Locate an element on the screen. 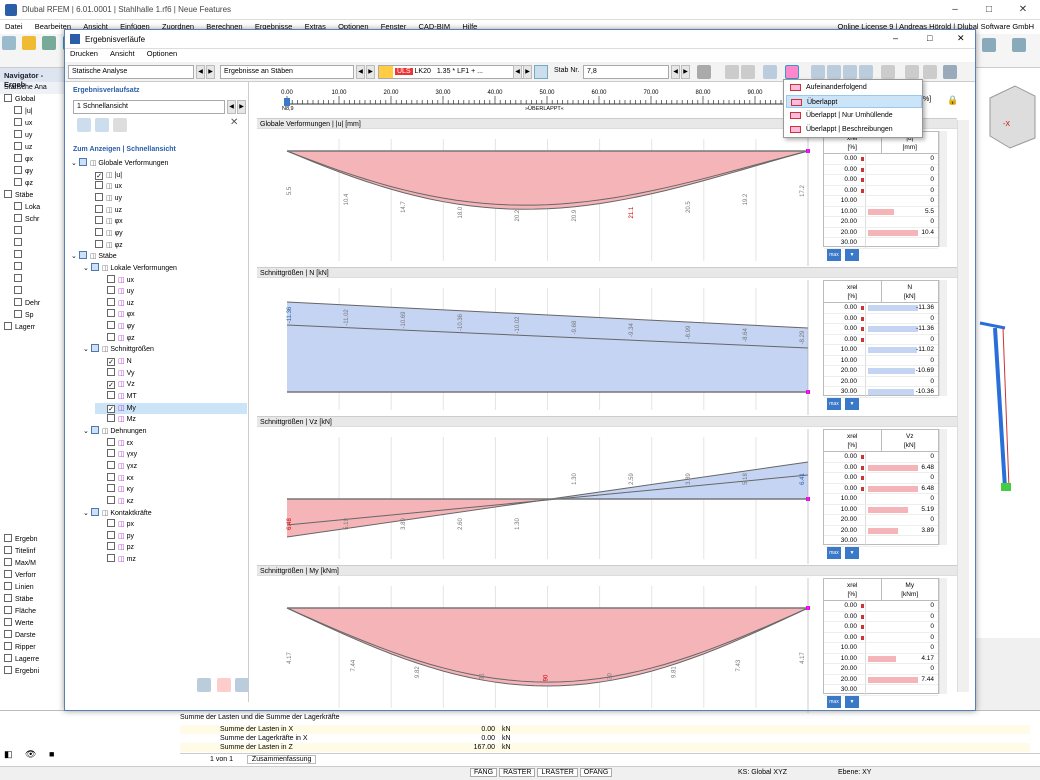 The width and height of the screenshot is (1040, 780). navigator-item: ux is located at coordinates (32, 124).